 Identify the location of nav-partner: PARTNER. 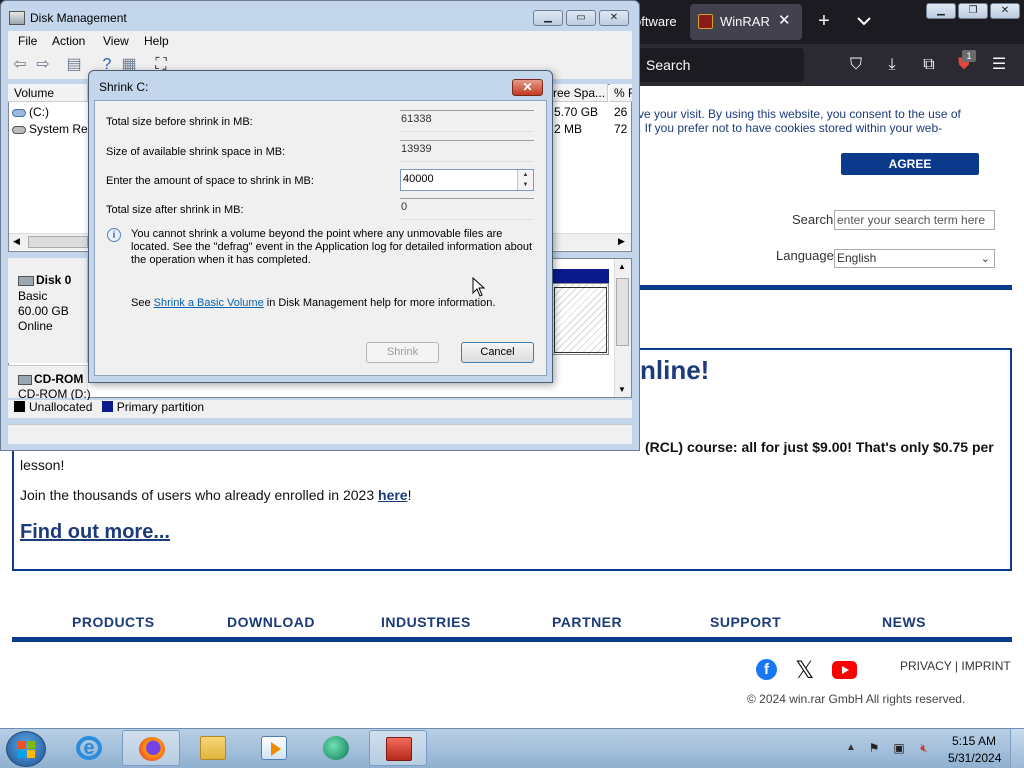
(587, 622).